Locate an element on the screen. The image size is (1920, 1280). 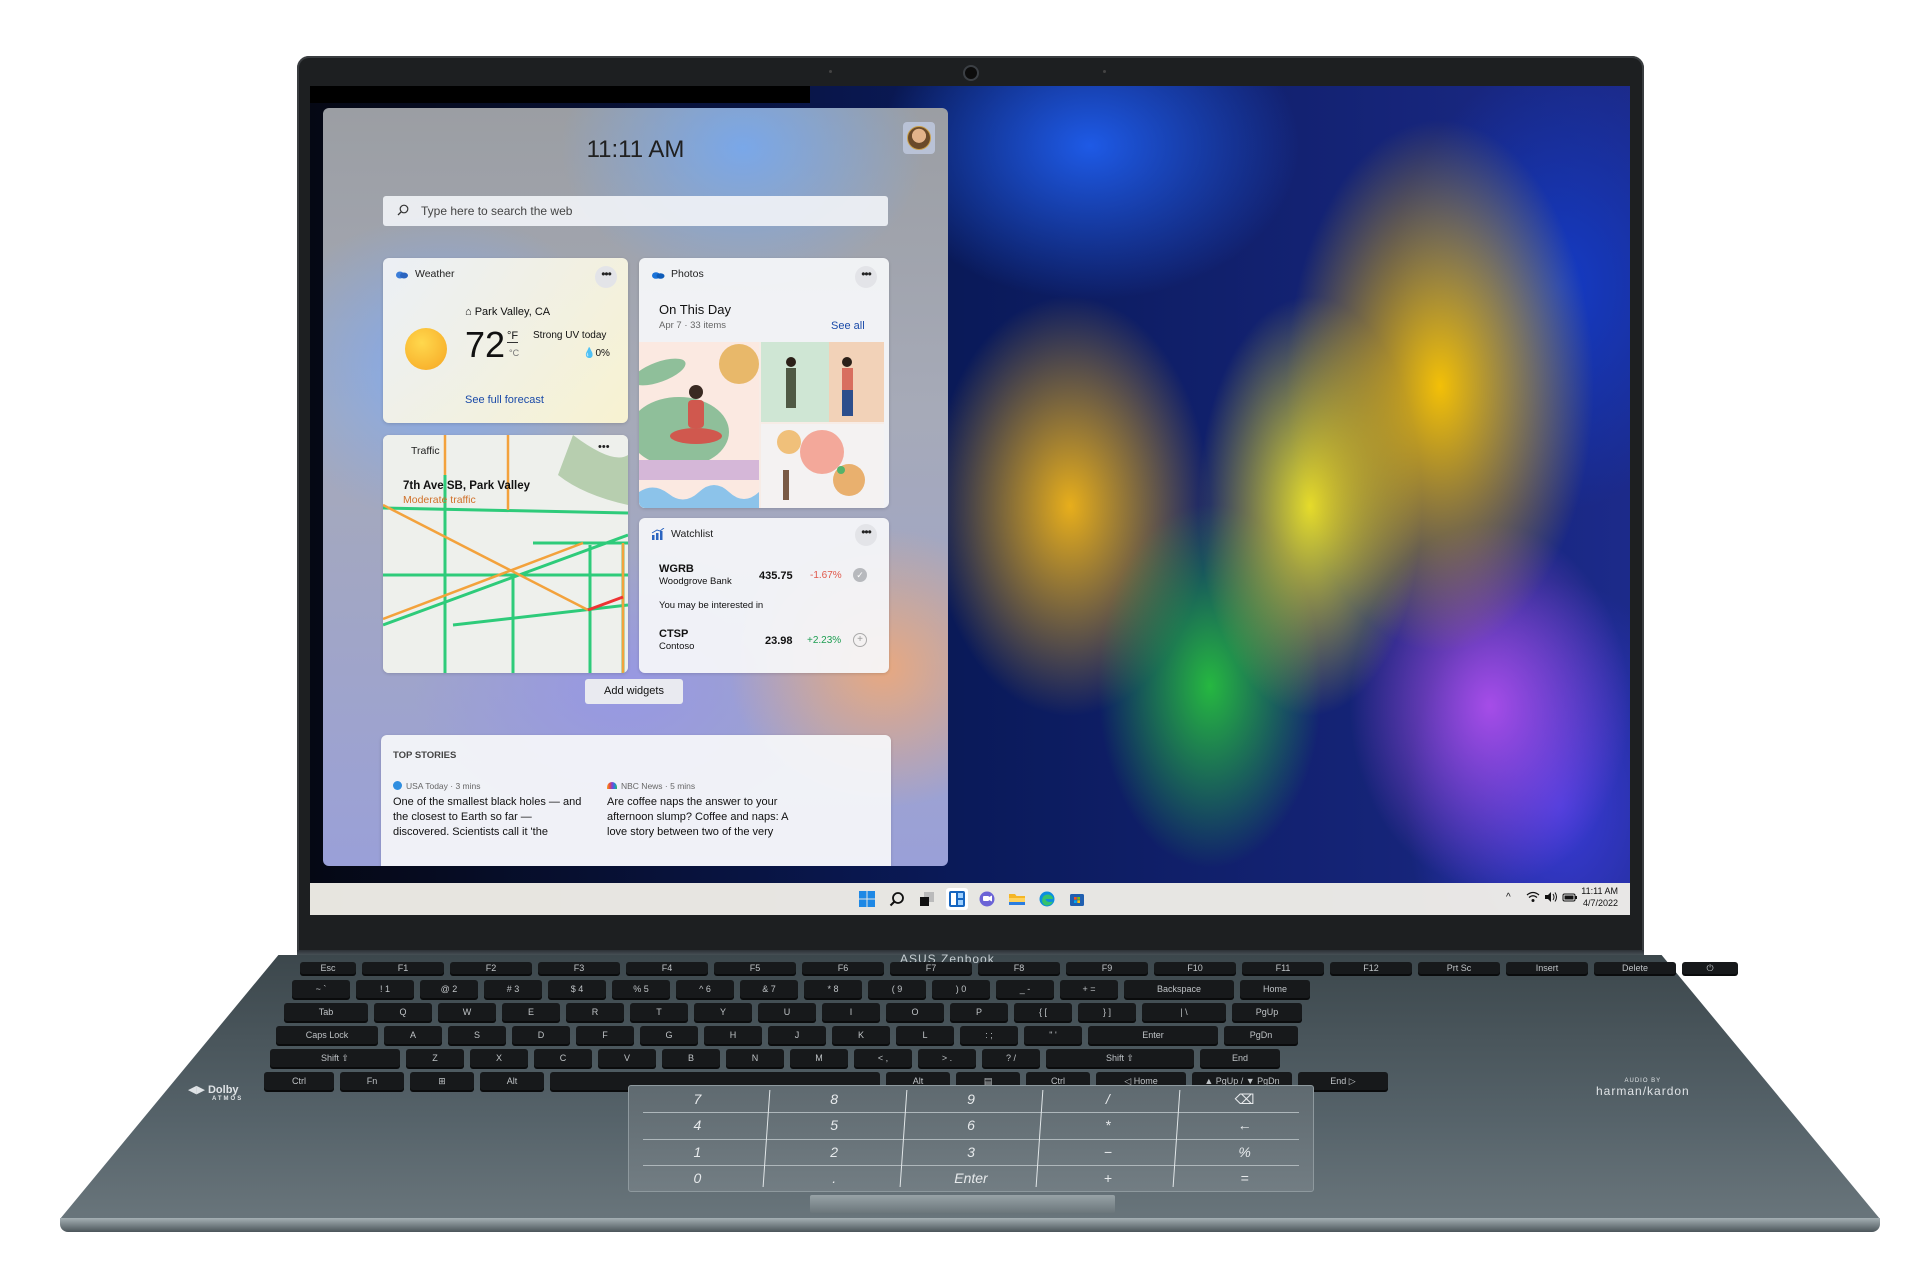
numpad-key-Enter: Enter is located at coordinates (971, 1178).